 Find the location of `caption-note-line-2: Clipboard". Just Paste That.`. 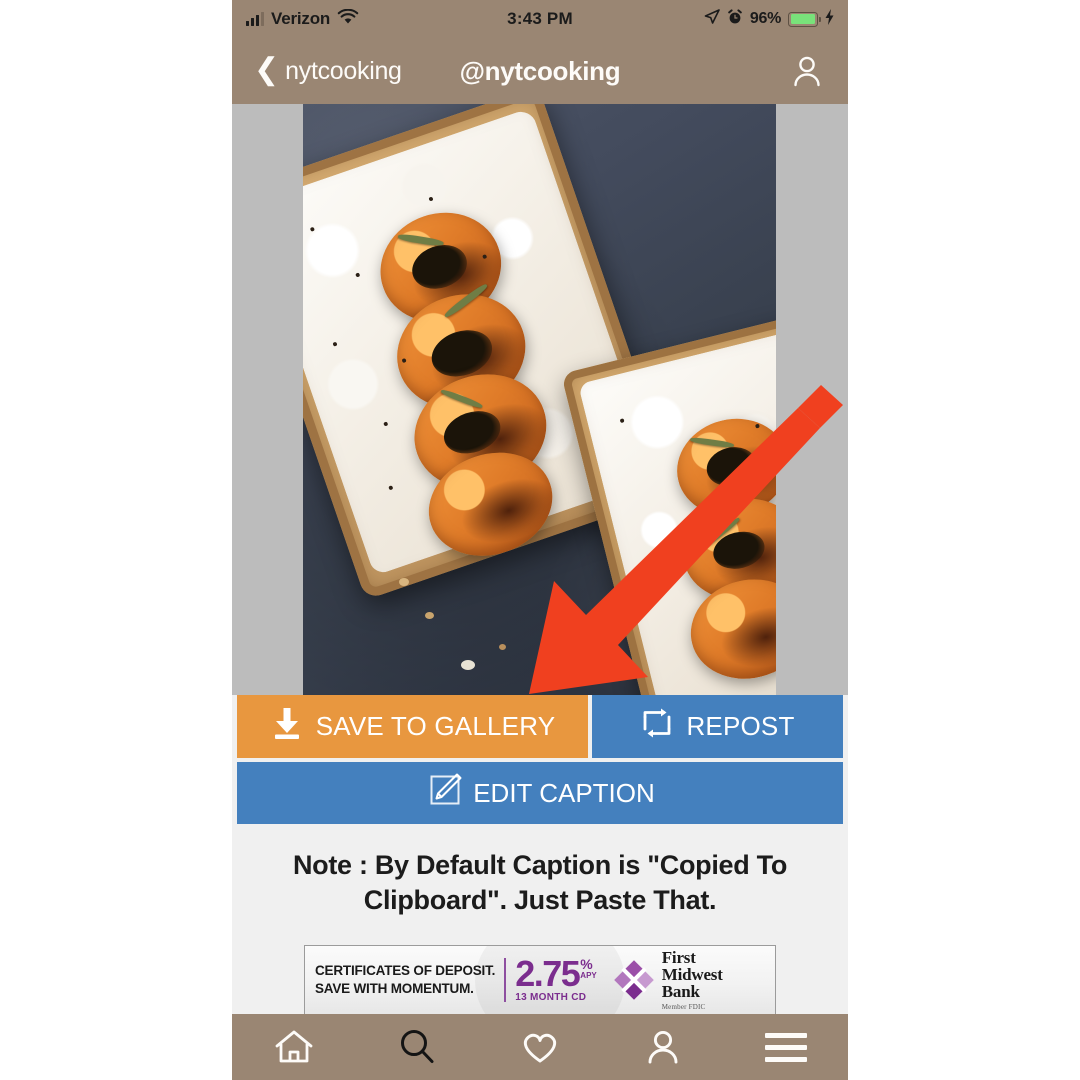

caption-note-line-2: Clipboard". Just Paste That. is located at coordinates (540, 899).